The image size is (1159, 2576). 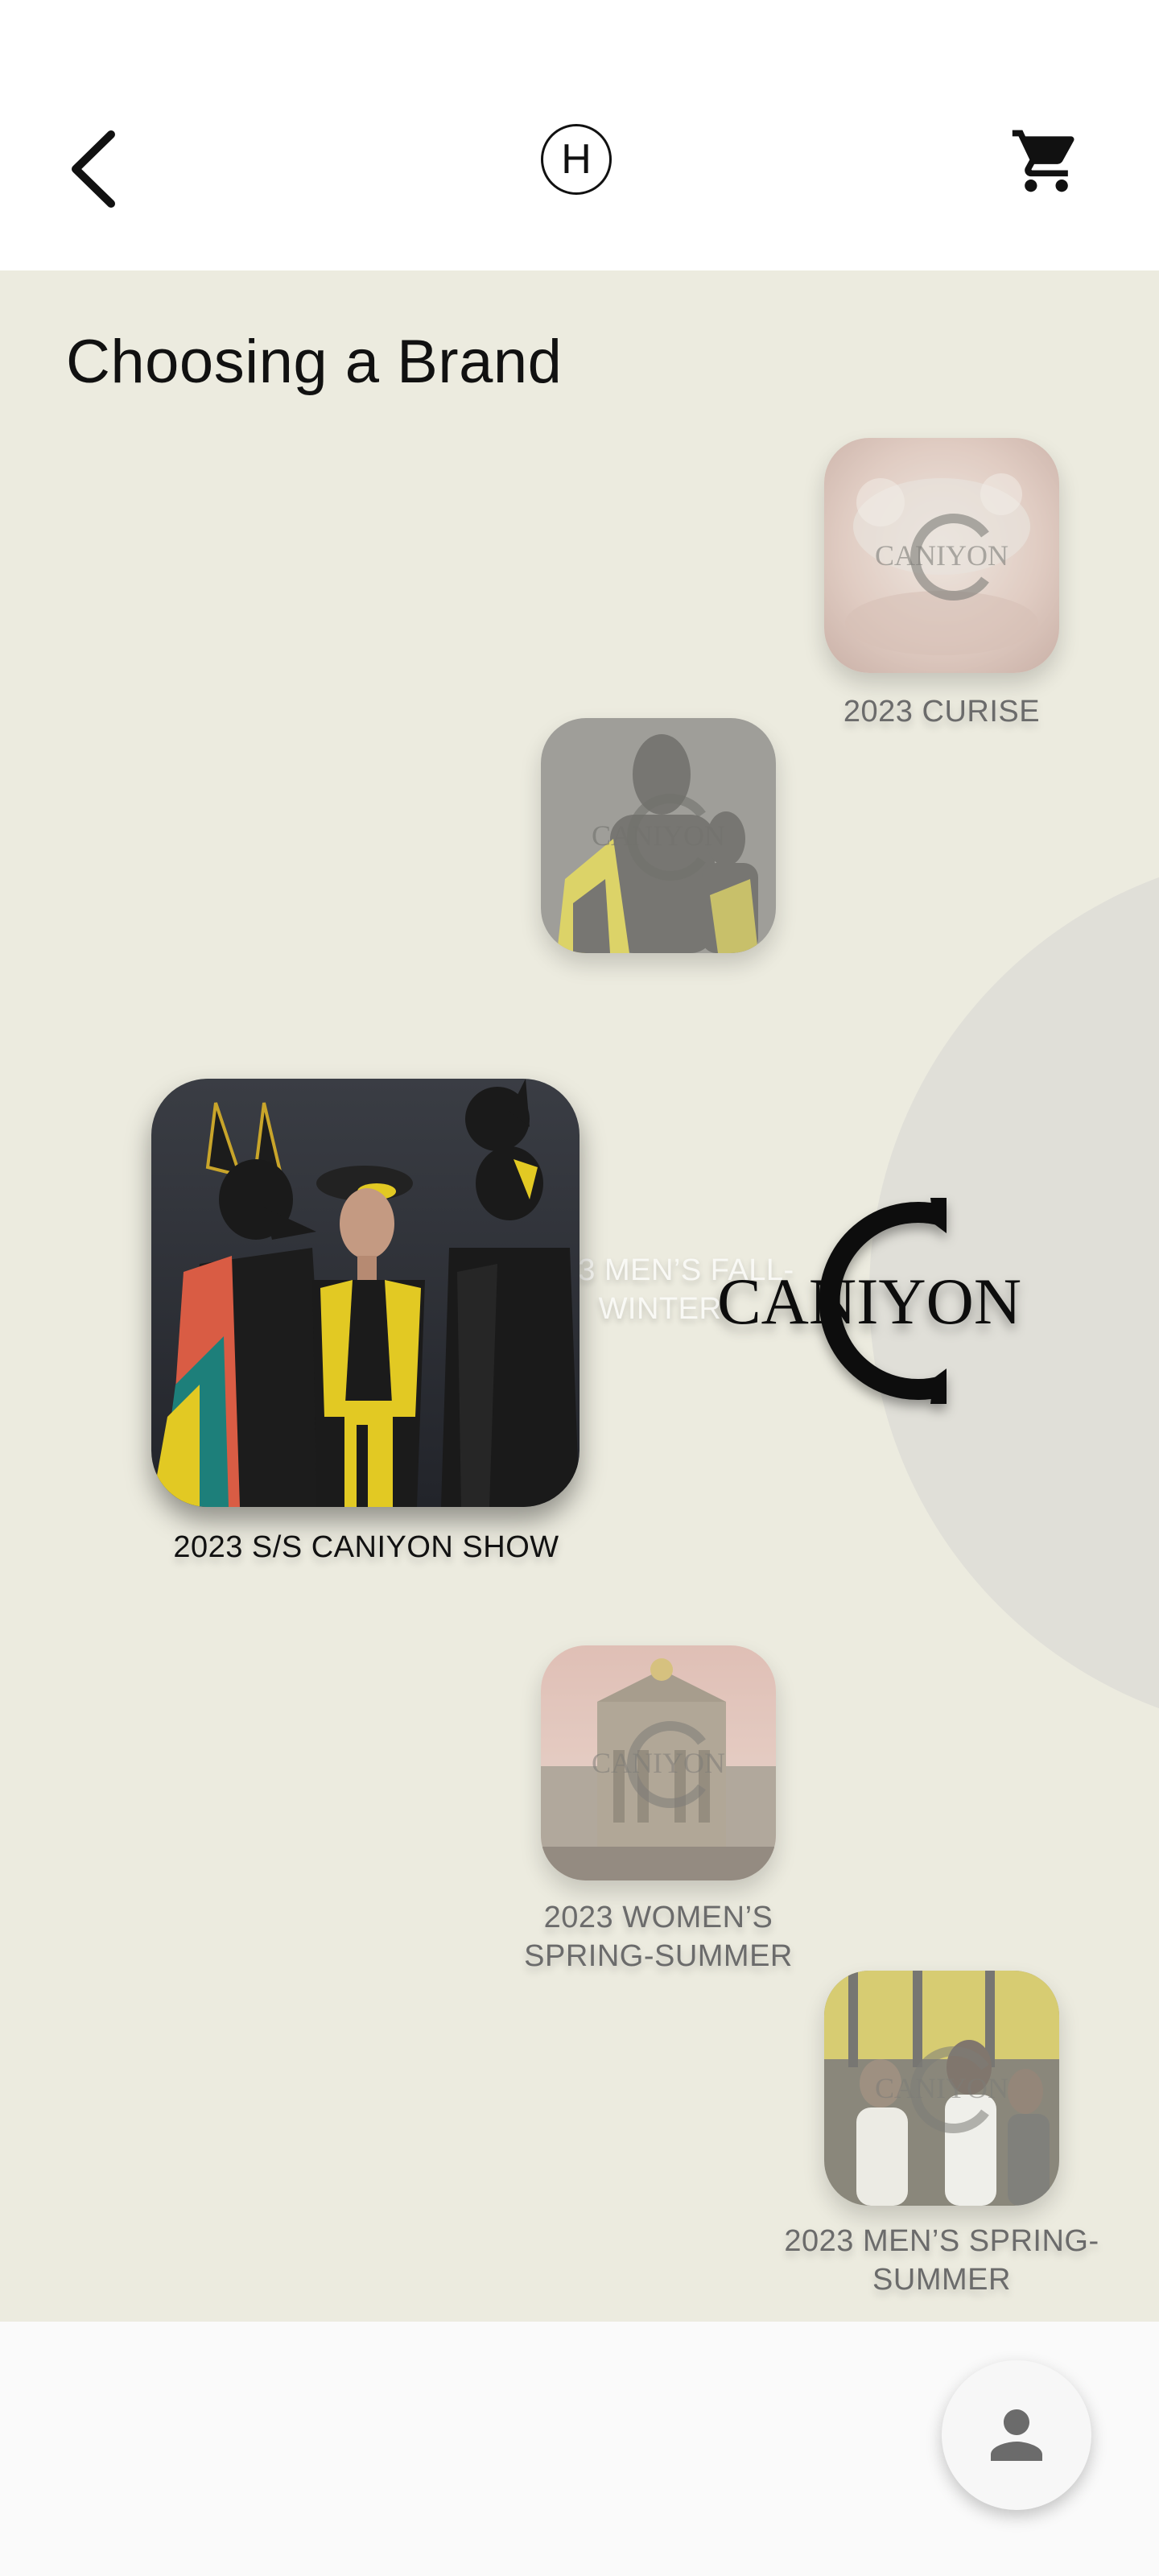 I want to click on collection-label: 2023 S/S CANIYON SHOW, so click(x=366, y=1547).